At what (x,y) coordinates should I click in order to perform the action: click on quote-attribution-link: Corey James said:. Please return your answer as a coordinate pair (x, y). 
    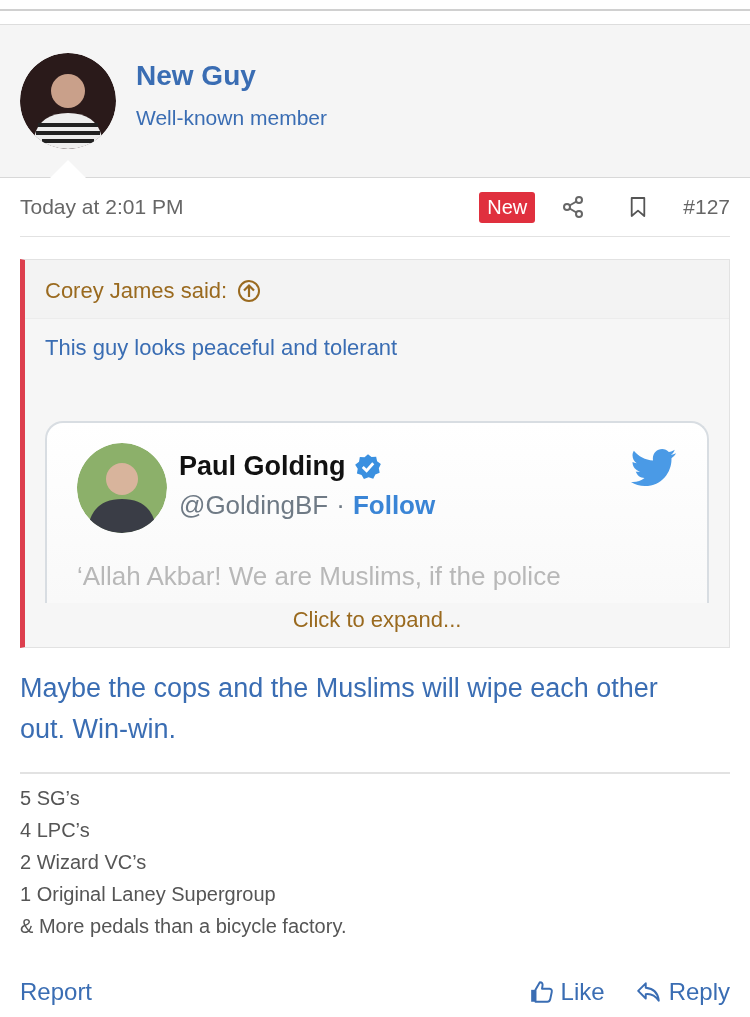
    Looking at the image, I should click on (136, 291).